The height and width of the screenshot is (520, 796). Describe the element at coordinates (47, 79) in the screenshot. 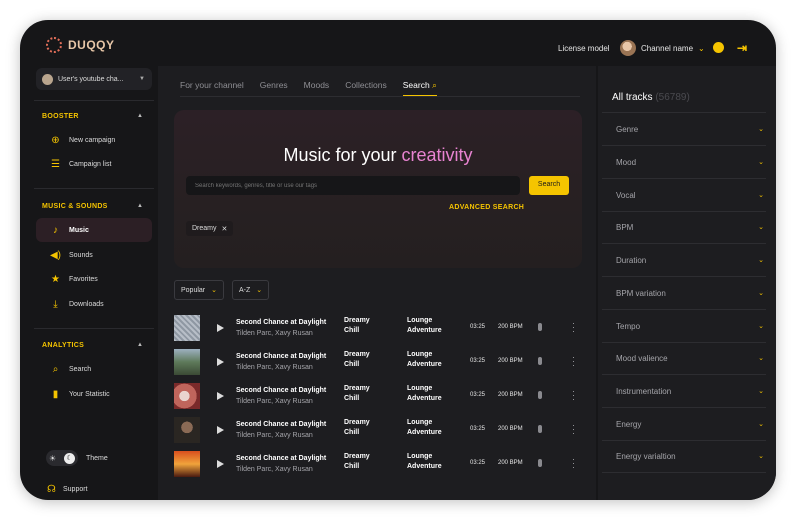

I see `channel-avatar` at that location.